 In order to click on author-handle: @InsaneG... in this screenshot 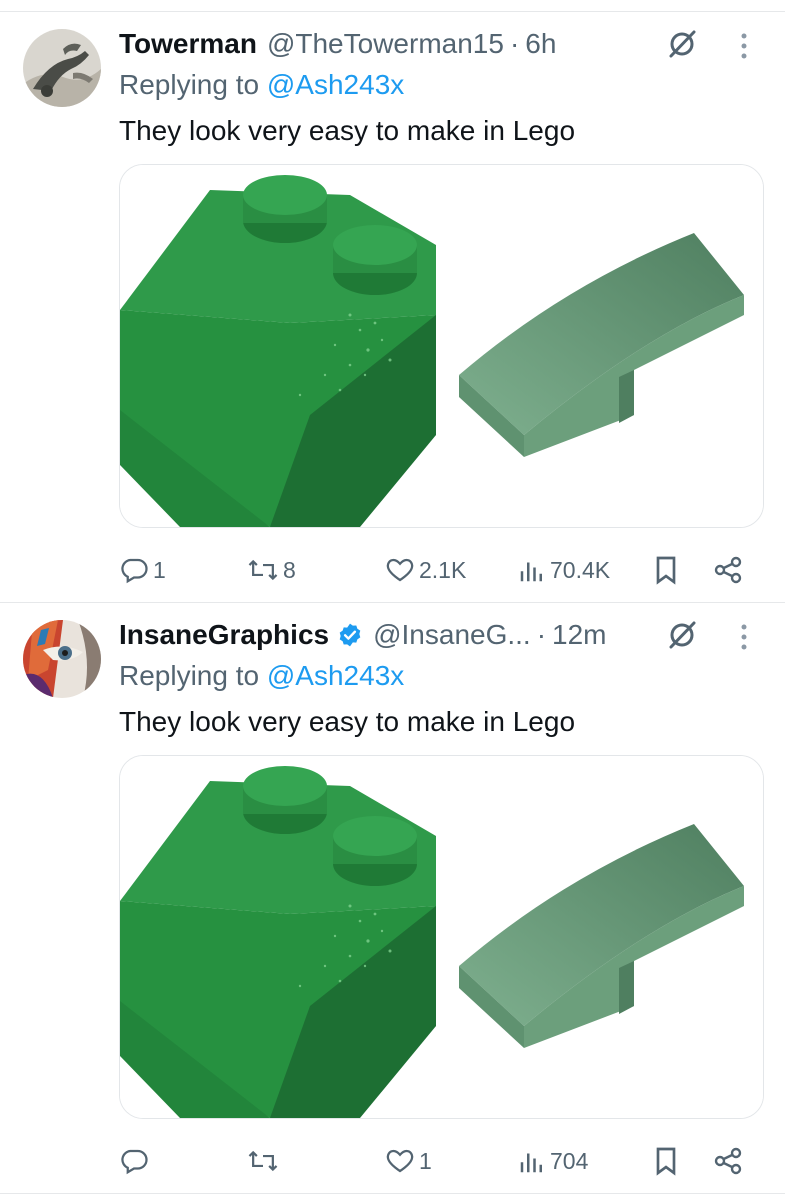, I will do `click(452, 635)`.